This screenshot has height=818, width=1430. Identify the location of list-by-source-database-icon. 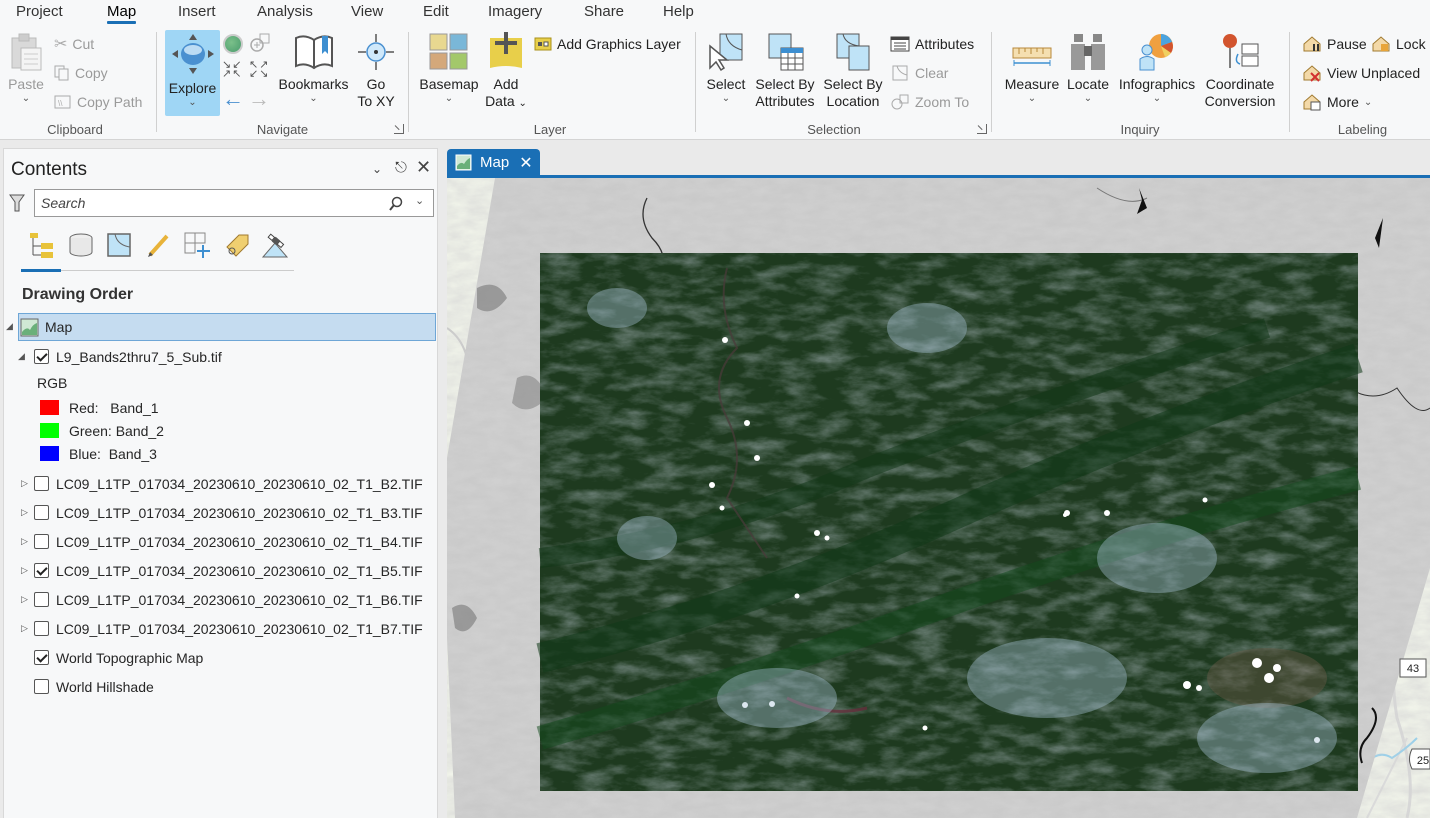
(81, 245).